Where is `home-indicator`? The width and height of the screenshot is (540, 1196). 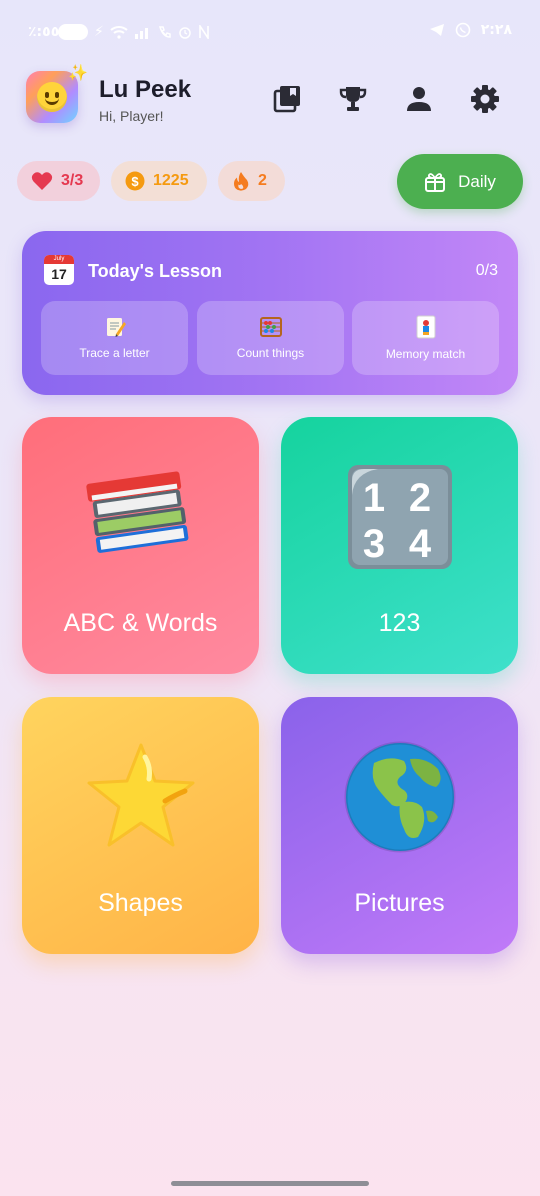
home-indicator is located at coordinates (270, 1183).